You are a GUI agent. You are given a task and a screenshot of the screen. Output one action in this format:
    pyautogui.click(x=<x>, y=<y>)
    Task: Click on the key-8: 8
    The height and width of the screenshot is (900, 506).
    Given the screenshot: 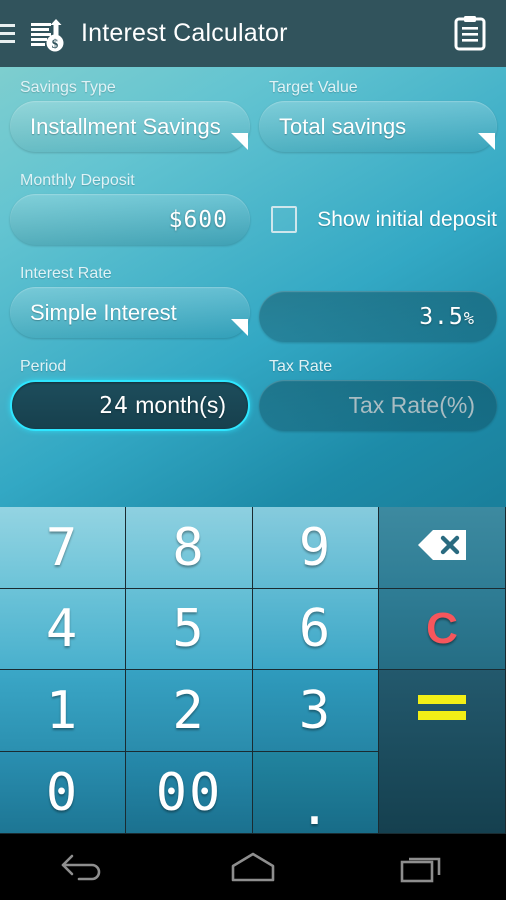 What is the action you would take?
    pyautogui.click(x=189, y=548)
    